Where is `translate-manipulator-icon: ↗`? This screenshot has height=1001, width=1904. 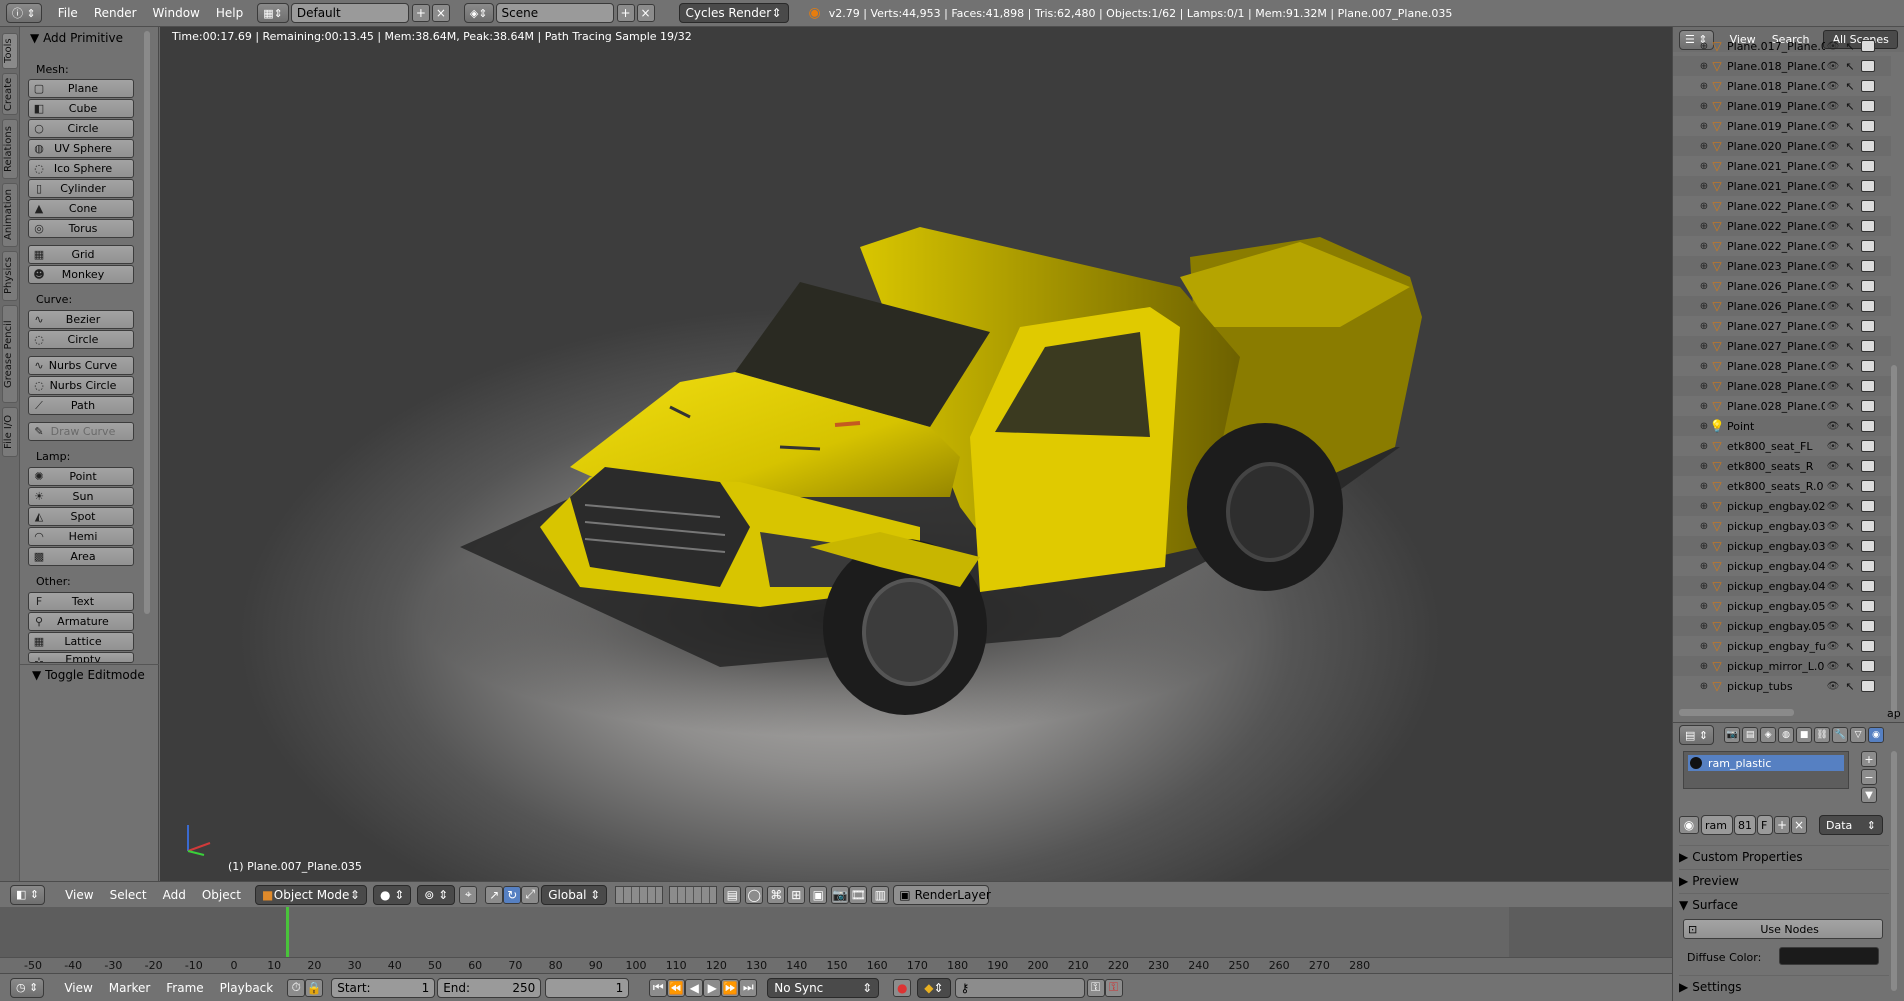
translate-manipulator-icon: ↗ is located at coordinates (494, 894).